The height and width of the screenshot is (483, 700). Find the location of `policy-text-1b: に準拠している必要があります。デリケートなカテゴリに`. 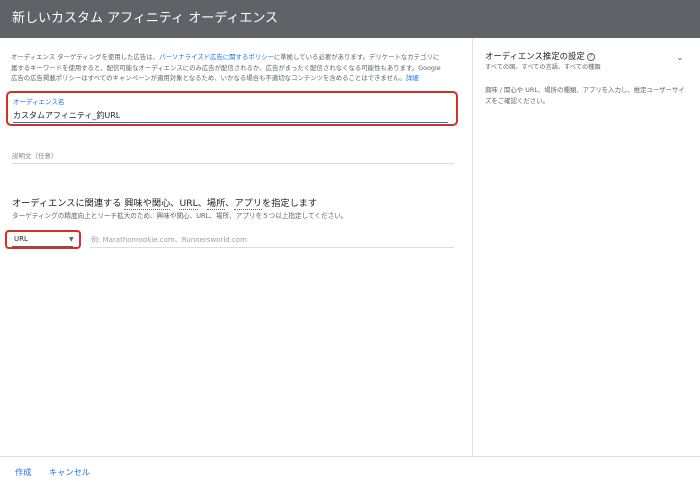

policy-text-1b: に準拠している必要があります。デリケートなカテゴリに is located at coordinates (356, 57).